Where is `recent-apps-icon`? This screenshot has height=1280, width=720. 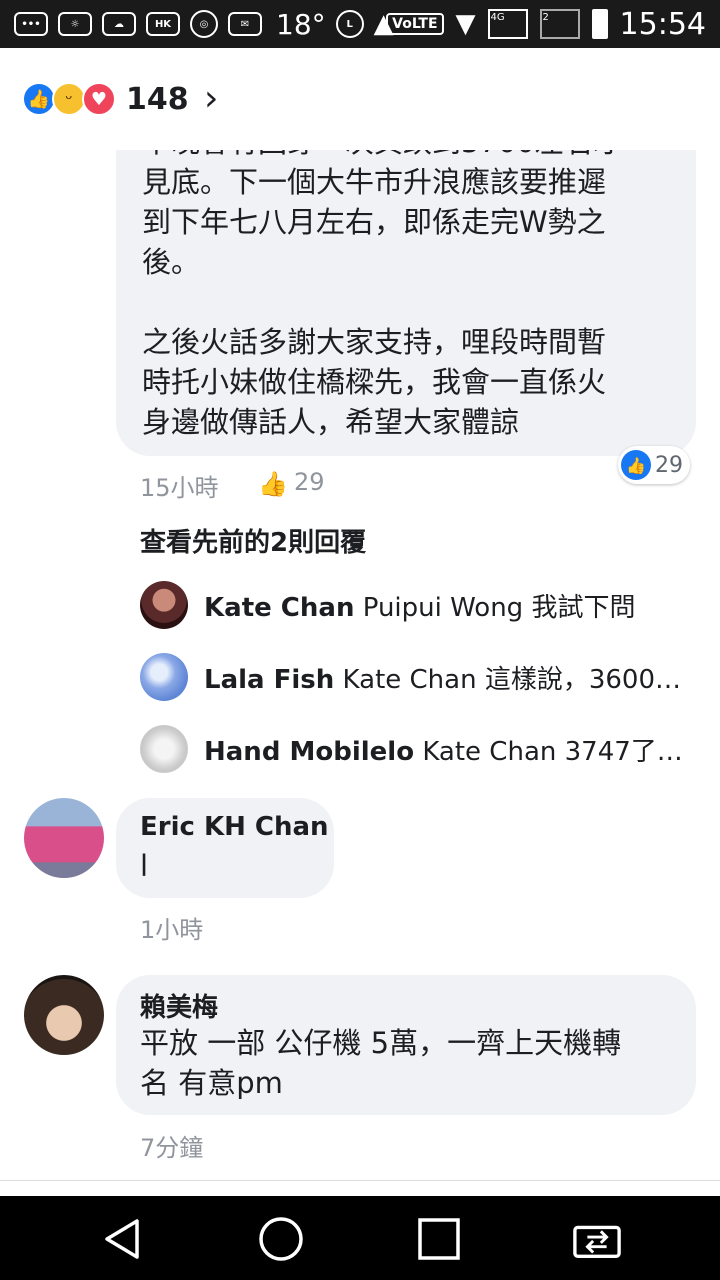
recent-apps-icon is located at coordinates (439, 1239).